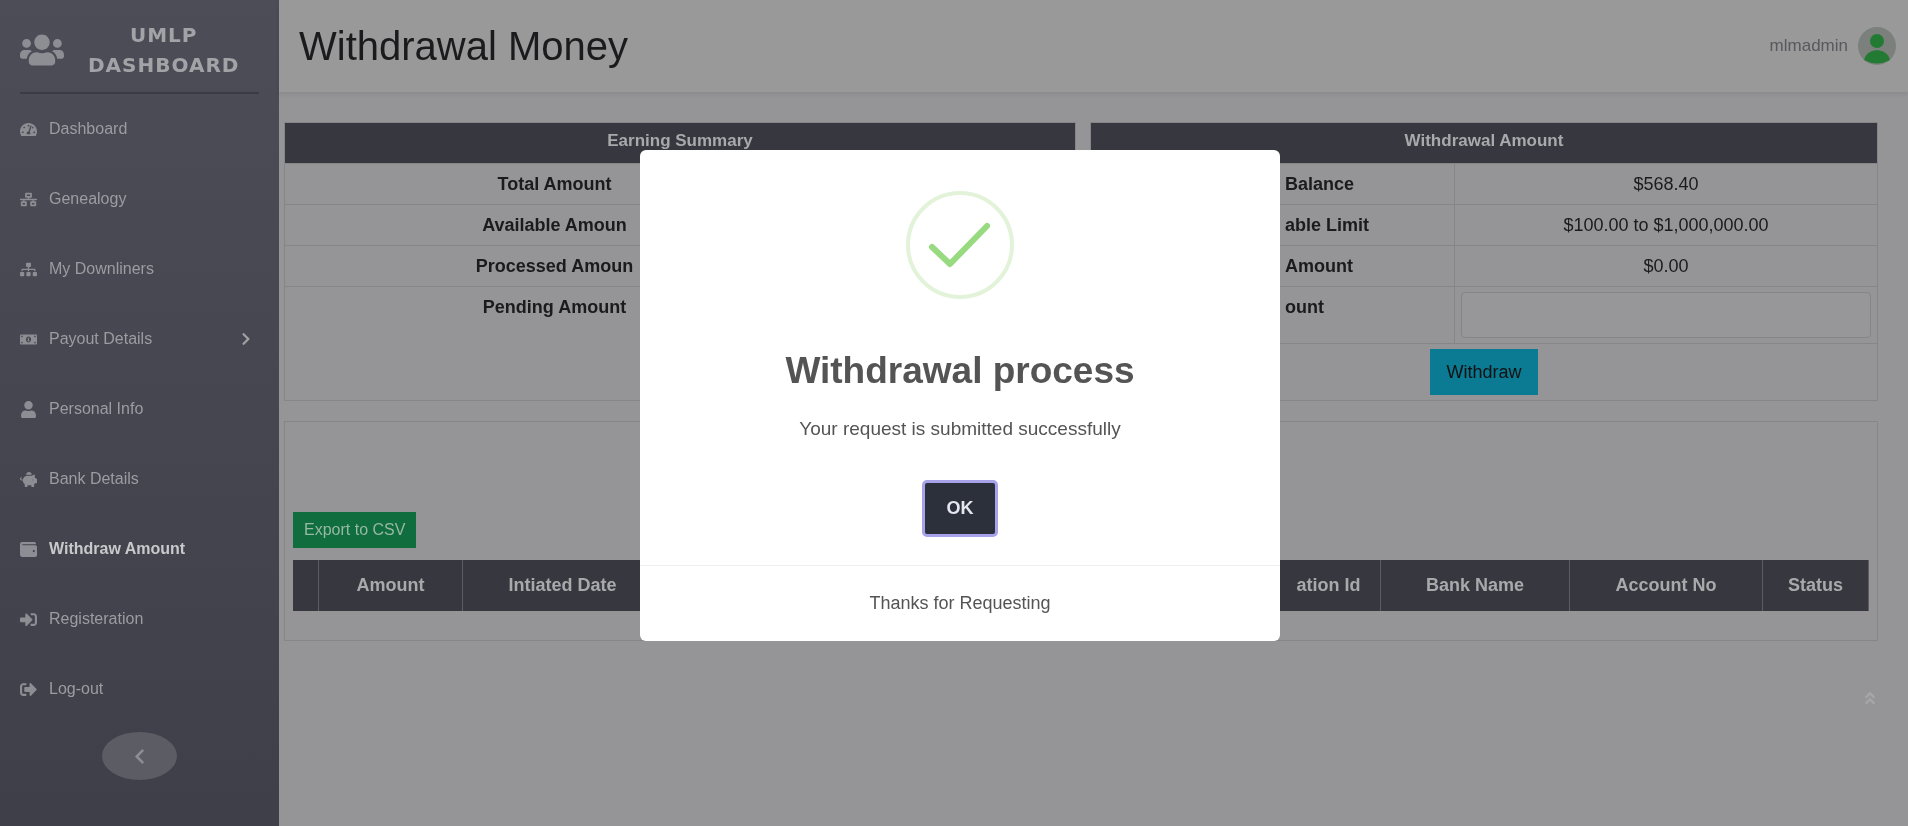 This screenshot has height=826, width=1908. Describe the element at coordinates (139, 409) in the screenshot. I see `sidebar-item: Personal Info` at that location.